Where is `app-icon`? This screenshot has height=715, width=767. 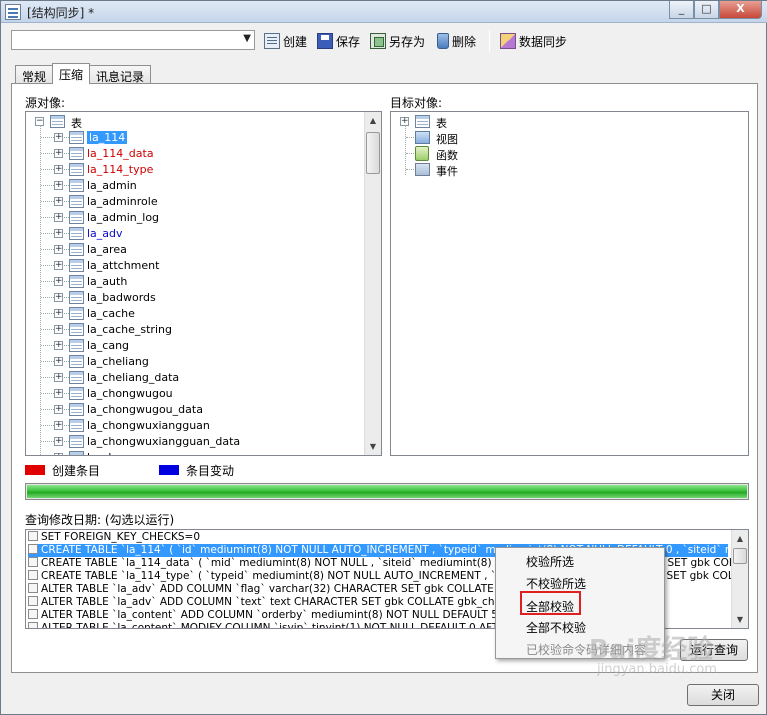 app-icon is located at coordinates (13, 12).